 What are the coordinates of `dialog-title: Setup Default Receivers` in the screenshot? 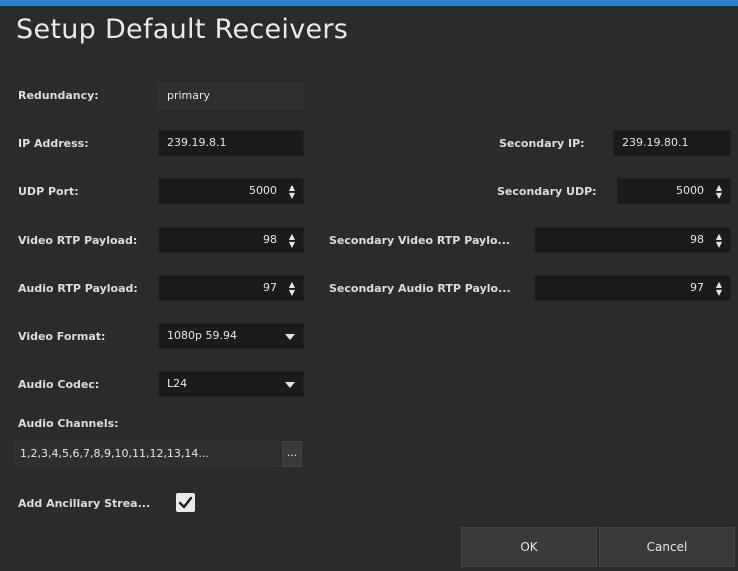 It's located at (182, 29).